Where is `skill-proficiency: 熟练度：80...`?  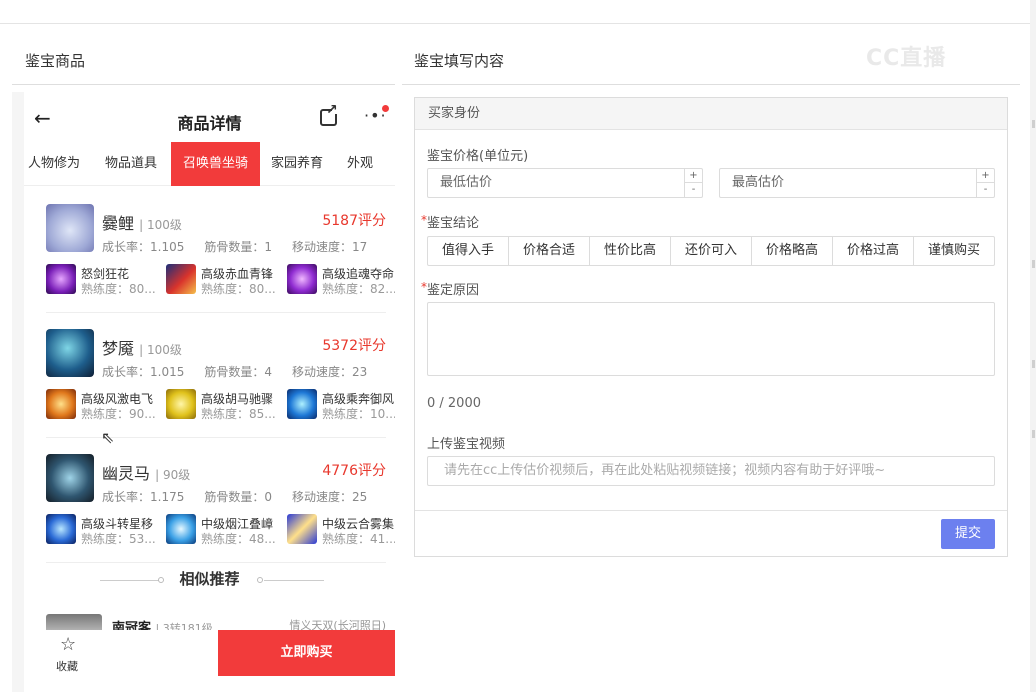 skill-proficiency: 熟练度：80... is located at coordinates (118, 289).